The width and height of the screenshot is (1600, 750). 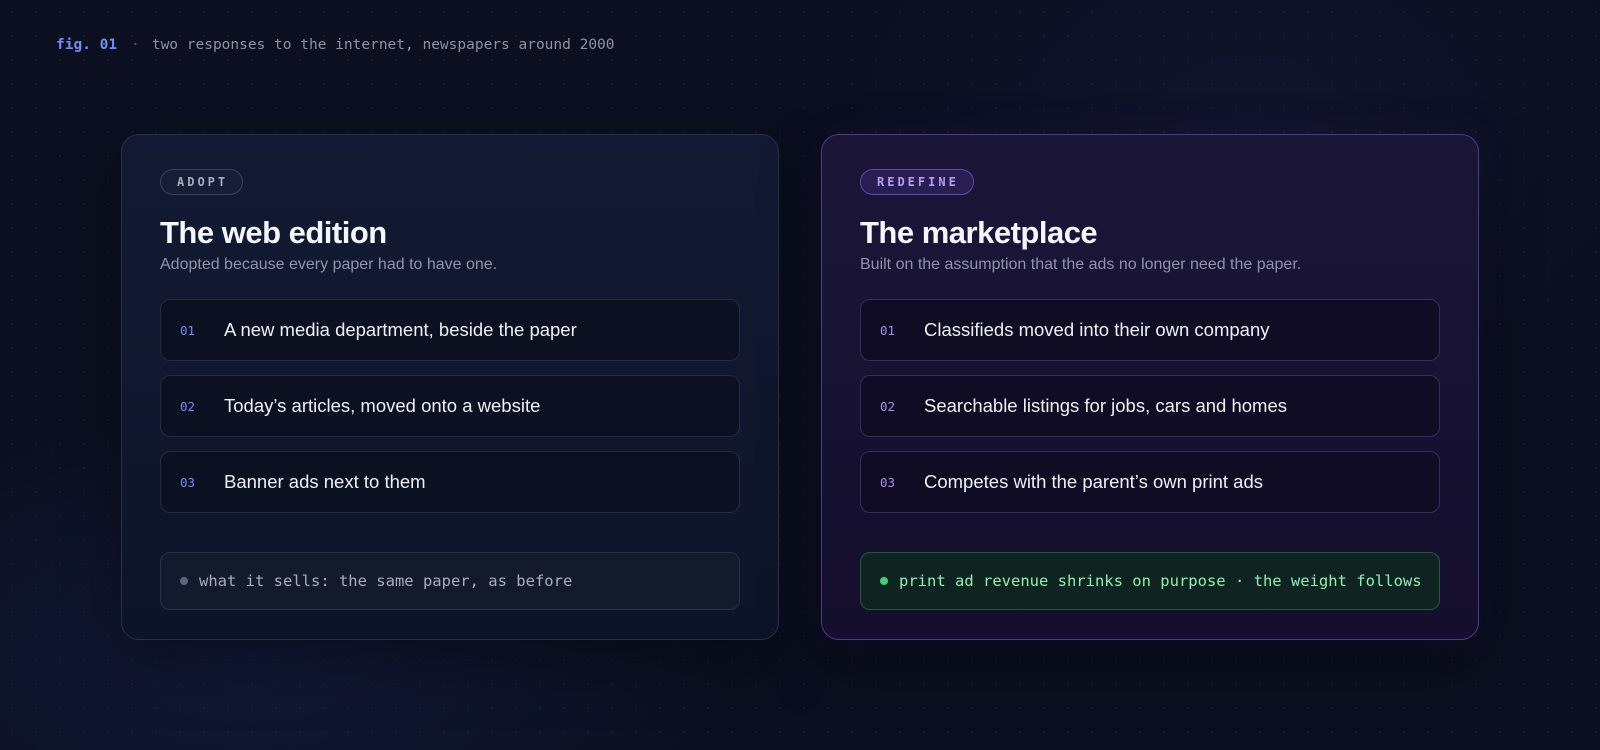 What do you see at coordinates (273, 232) in the screenshot?
I see `adopt-card-title: The web edition` at bounding box center [273, 232].